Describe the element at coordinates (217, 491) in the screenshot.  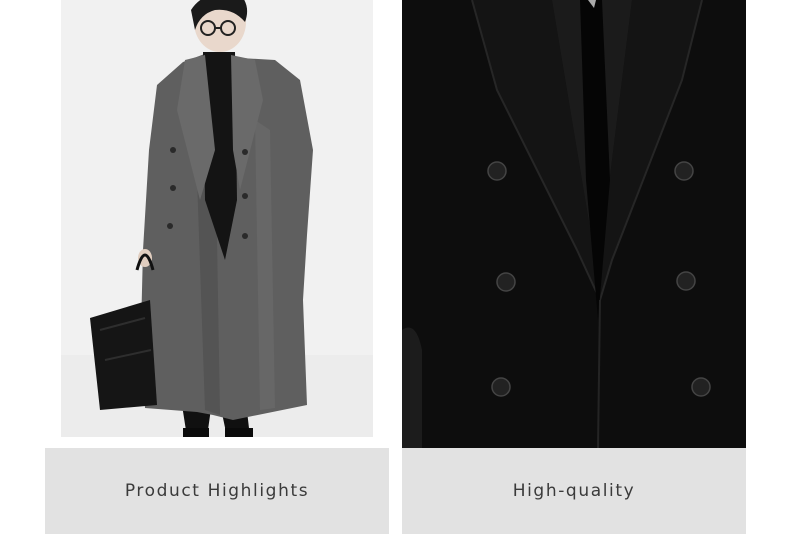
I see `caption-product-highlights: Product Highlights` at that location.